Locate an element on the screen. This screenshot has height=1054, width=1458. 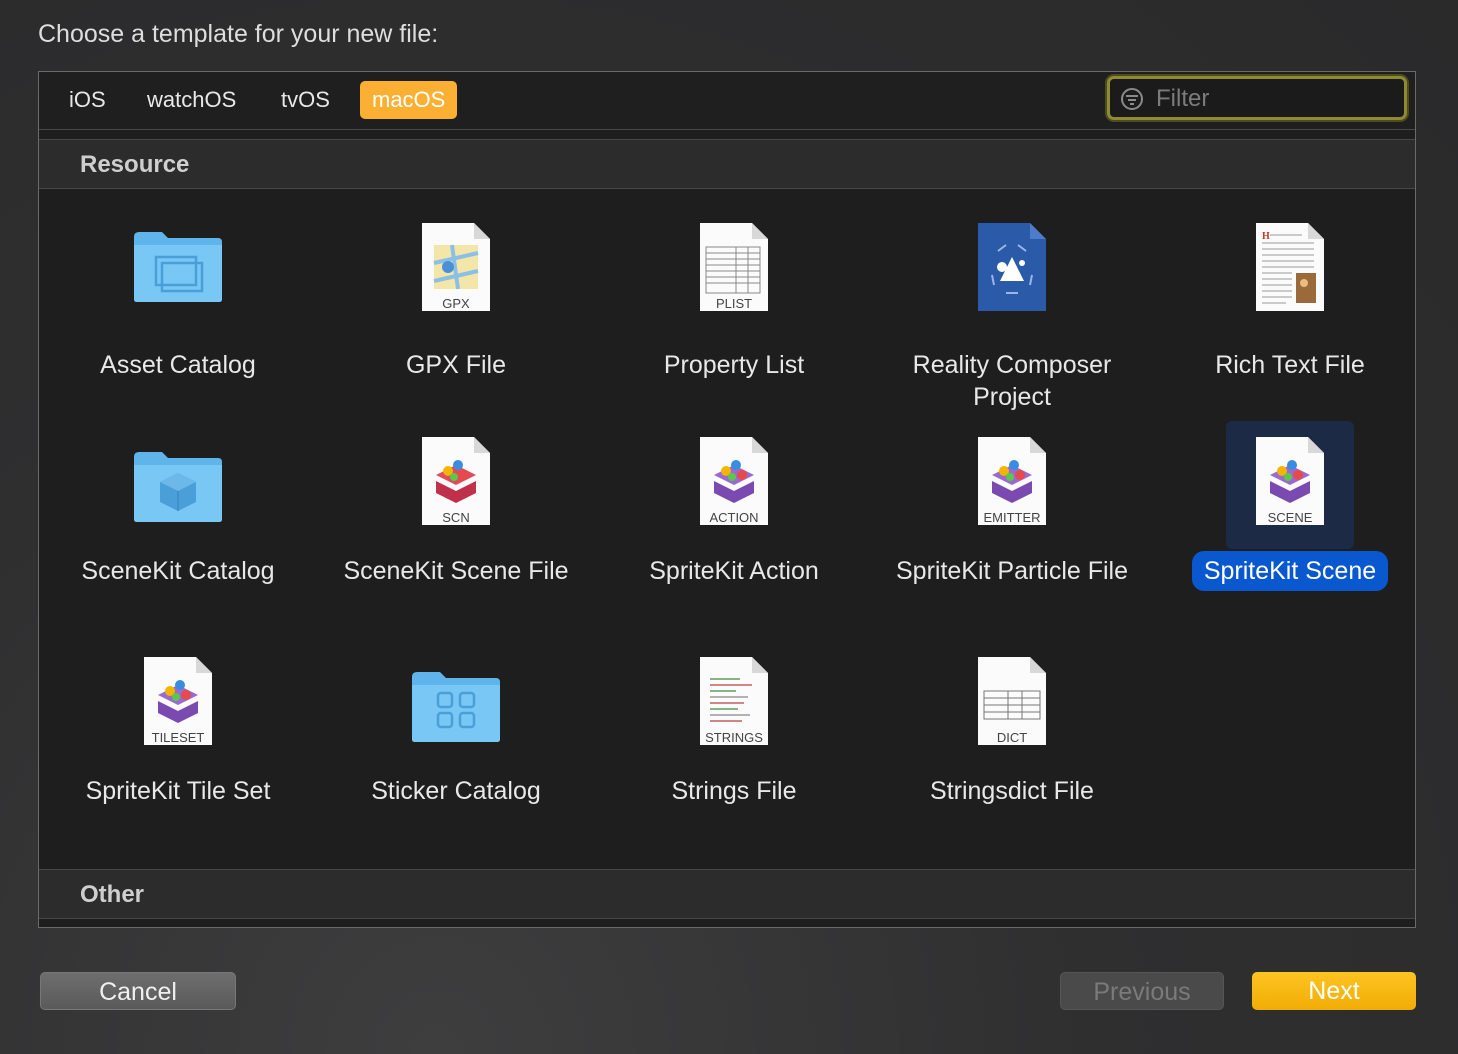
next-button: Next is located at coordinates (1334, 991).